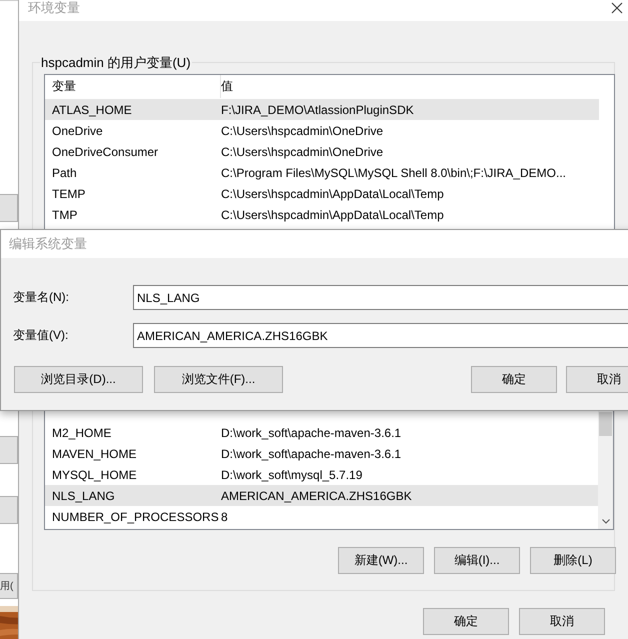 The height and width of the screenshot is (639, 628). Describe the element at coordinates (48, 244) in the screenshot. I see `dialog-title: 编辑系统变量` at that location.